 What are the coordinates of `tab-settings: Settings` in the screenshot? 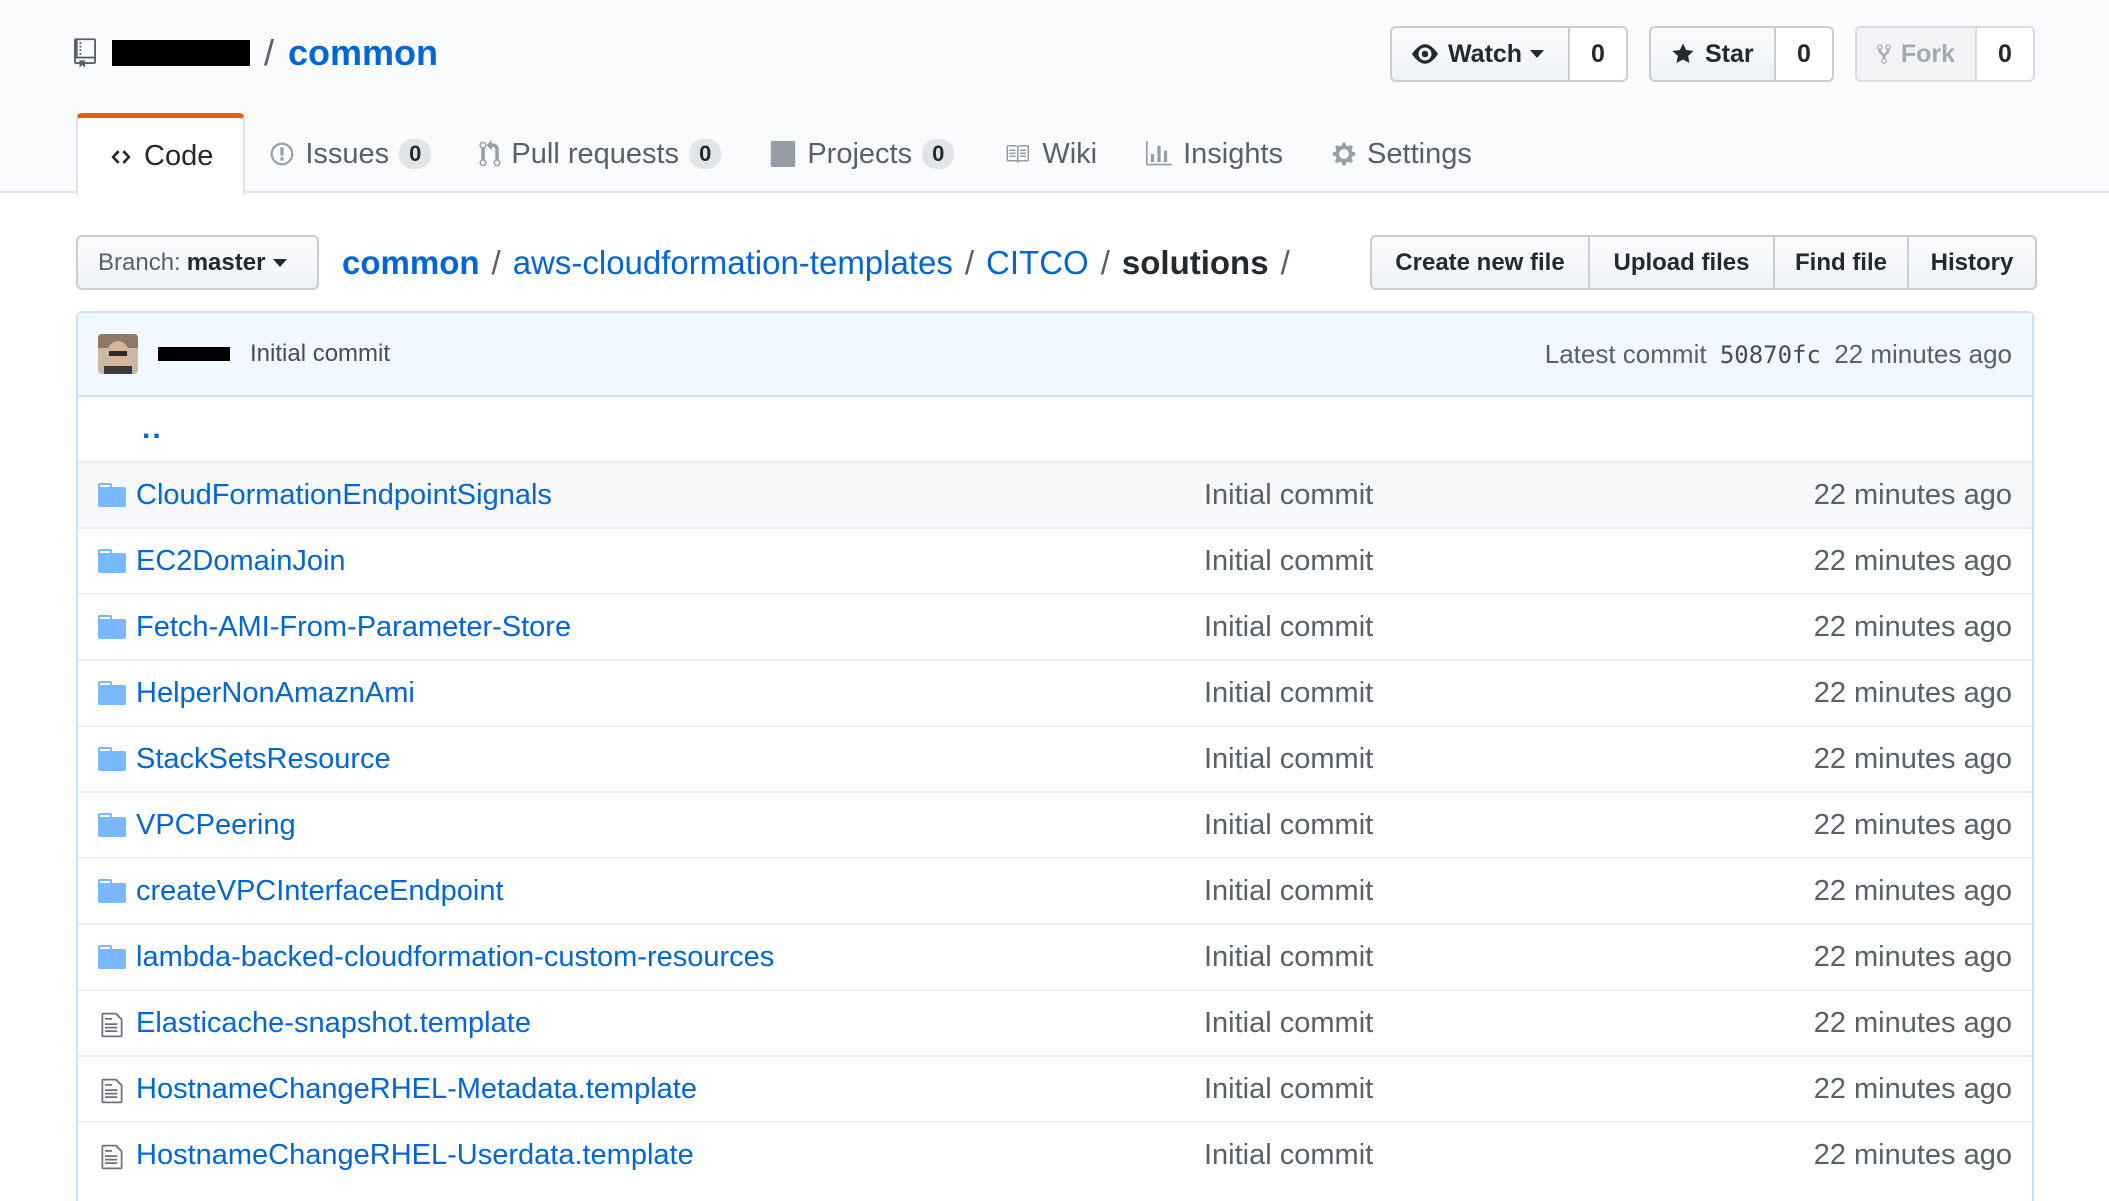 It's located at (1401, 154).